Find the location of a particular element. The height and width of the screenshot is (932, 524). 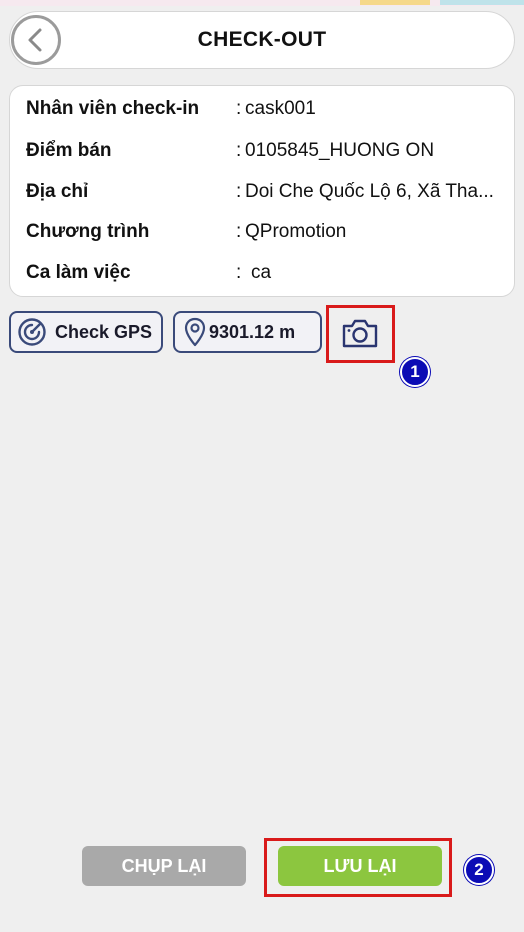

page-title: CHECK-OUT is located at coordinates (262, 39).